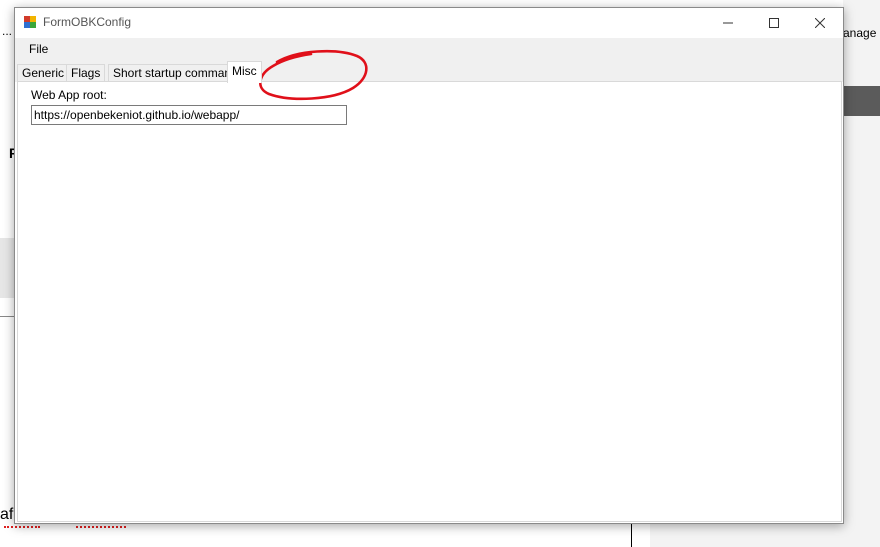 This screenshot has width=880, height=547. What do you see at coordinates (30, 22) in the screenshot?
I see `app-icon` at bounding box center [30, 22].